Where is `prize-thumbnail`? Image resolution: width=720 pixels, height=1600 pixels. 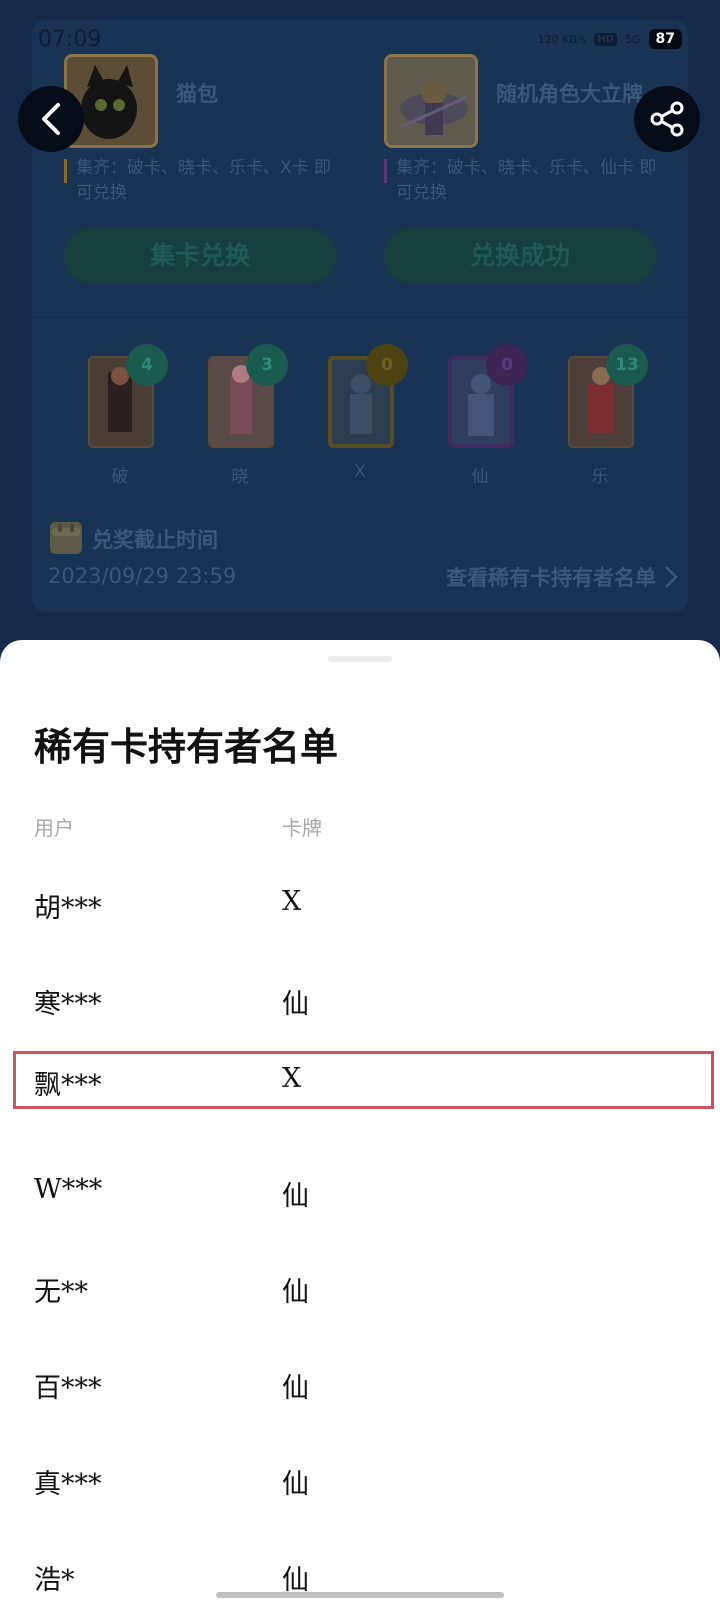 prize-thumbnail is located at coordinates (431, 101).